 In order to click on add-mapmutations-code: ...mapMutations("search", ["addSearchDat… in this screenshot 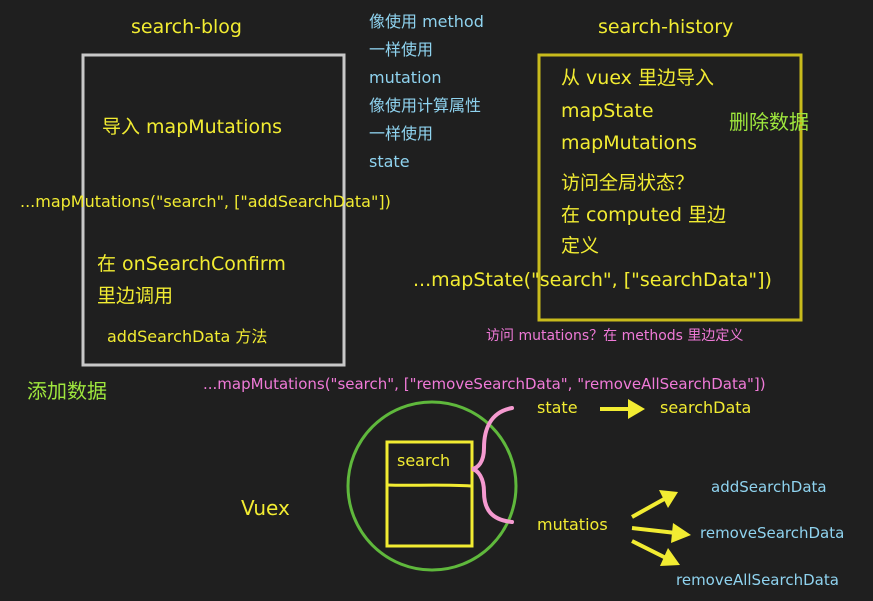, I will do `click(205, 201)`.